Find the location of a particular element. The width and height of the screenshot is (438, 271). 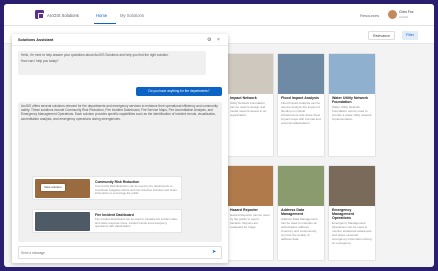

avatar is located at coordinates (392, 14).